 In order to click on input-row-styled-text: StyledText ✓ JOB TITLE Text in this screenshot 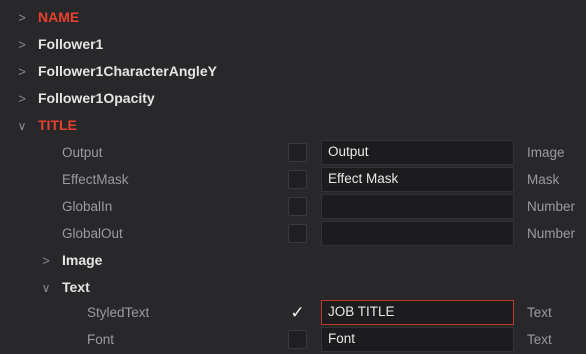, I will do `click(293, 312)`.